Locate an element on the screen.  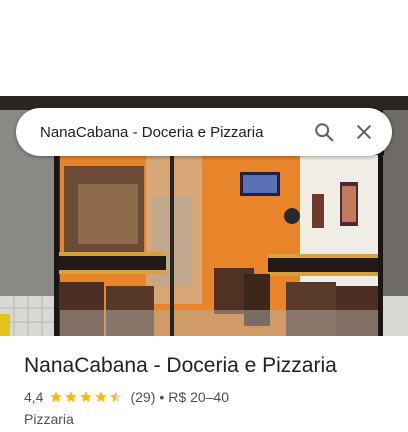
search-button is located at coordinates (324, 132).